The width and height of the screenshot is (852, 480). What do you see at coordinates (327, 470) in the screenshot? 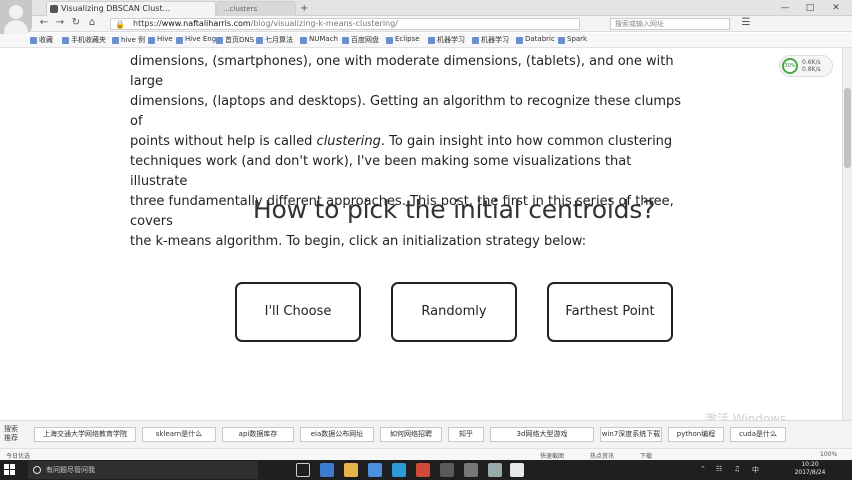
I see `edge-icon` at bounding box center [327, 470].